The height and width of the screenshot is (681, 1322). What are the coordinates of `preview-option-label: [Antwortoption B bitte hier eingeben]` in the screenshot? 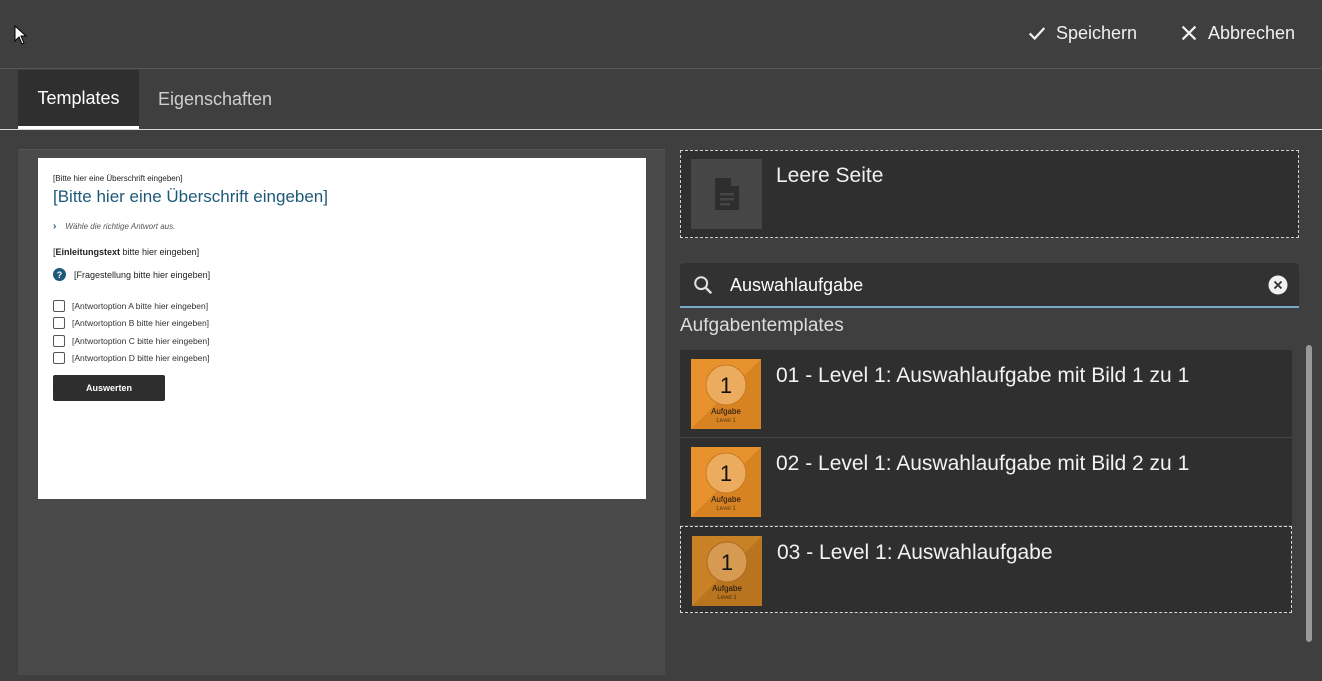 It's located at (141, 323).